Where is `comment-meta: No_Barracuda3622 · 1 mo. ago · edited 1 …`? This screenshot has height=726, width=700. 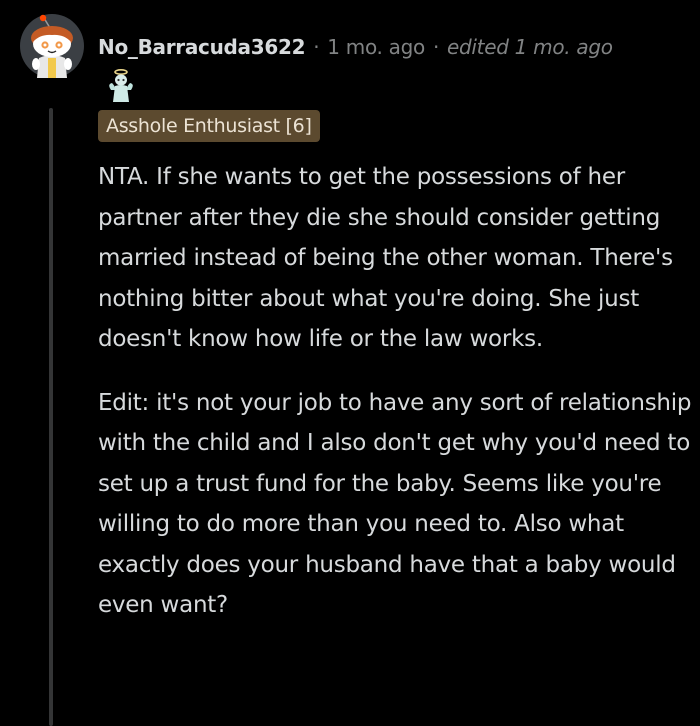
comment-meta: No_Barracuda3622 · 1 mo. ago · edited 1 … is located at coordinates (355, 47).